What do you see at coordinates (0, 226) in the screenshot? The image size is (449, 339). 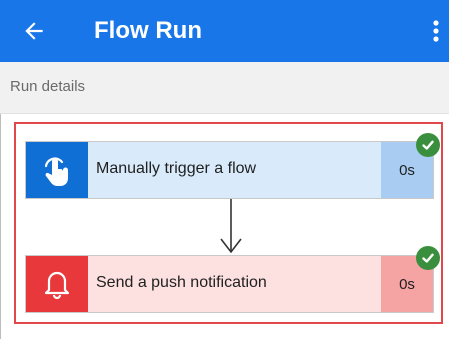 I see `panel-edge-divider` at bounding box center [0, 226].